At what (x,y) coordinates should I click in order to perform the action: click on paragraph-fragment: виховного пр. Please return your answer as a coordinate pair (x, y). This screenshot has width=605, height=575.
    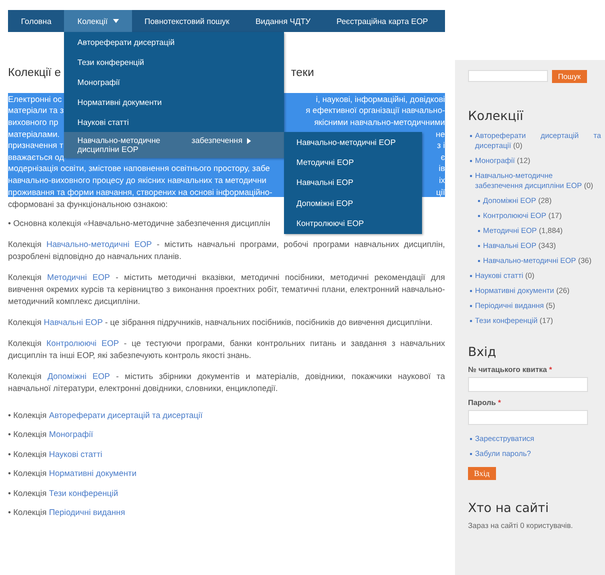
    Looking at the image, I should click on (33, 121).